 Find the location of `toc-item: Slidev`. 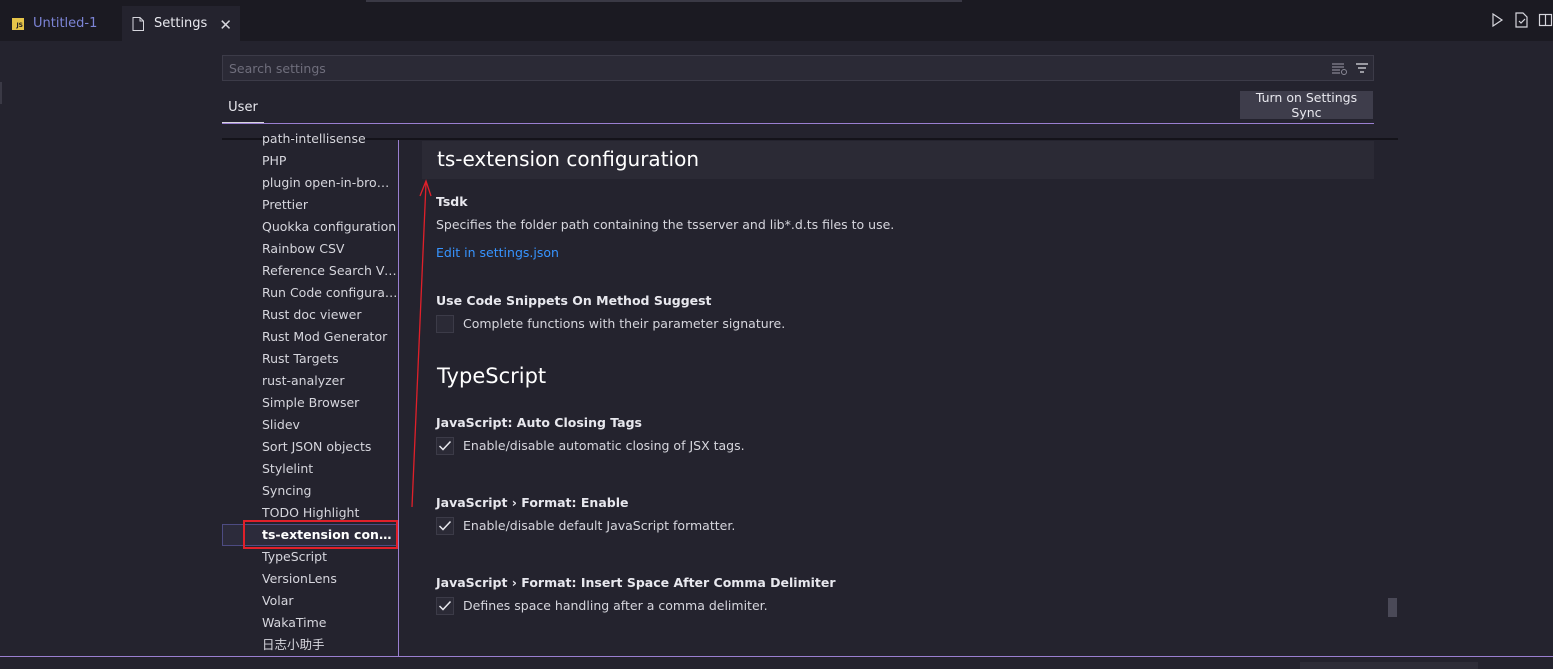

toc-item: Slidev is located at coordinates (330, 425).